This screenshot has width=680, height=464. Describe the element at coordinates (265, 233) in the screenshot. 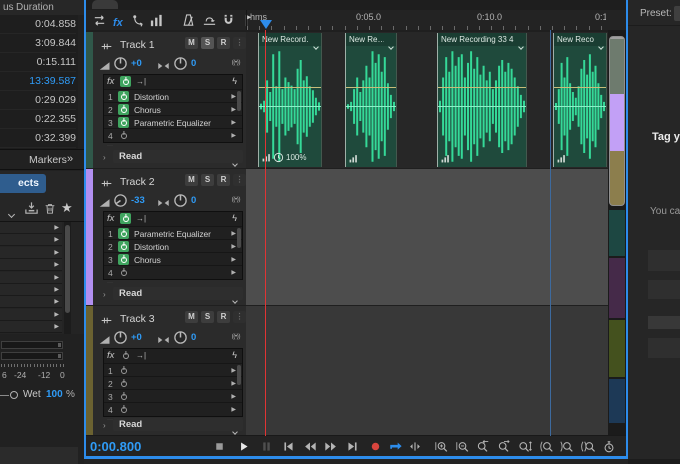

I see `playhead-line` at that location.